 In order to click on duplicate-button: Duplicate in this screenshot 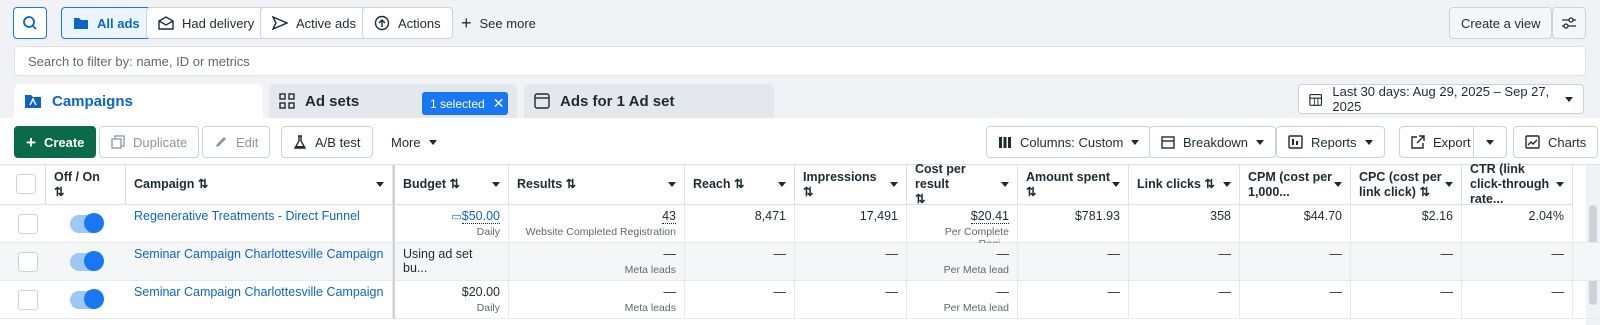, I will do `click(149, 142)`.